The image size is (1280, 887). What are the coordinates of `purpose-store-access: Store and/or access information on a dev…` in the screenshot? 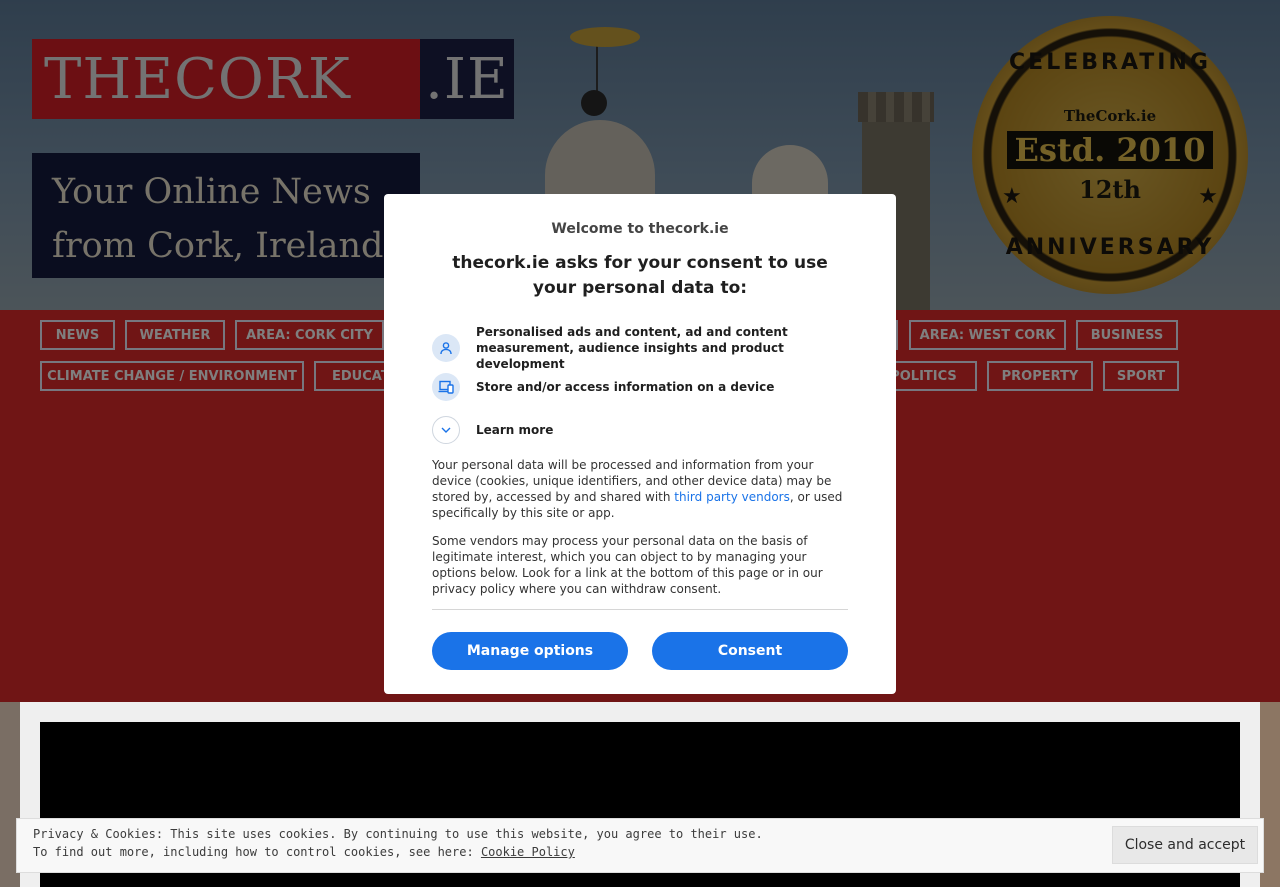 It's located at (640, 387).